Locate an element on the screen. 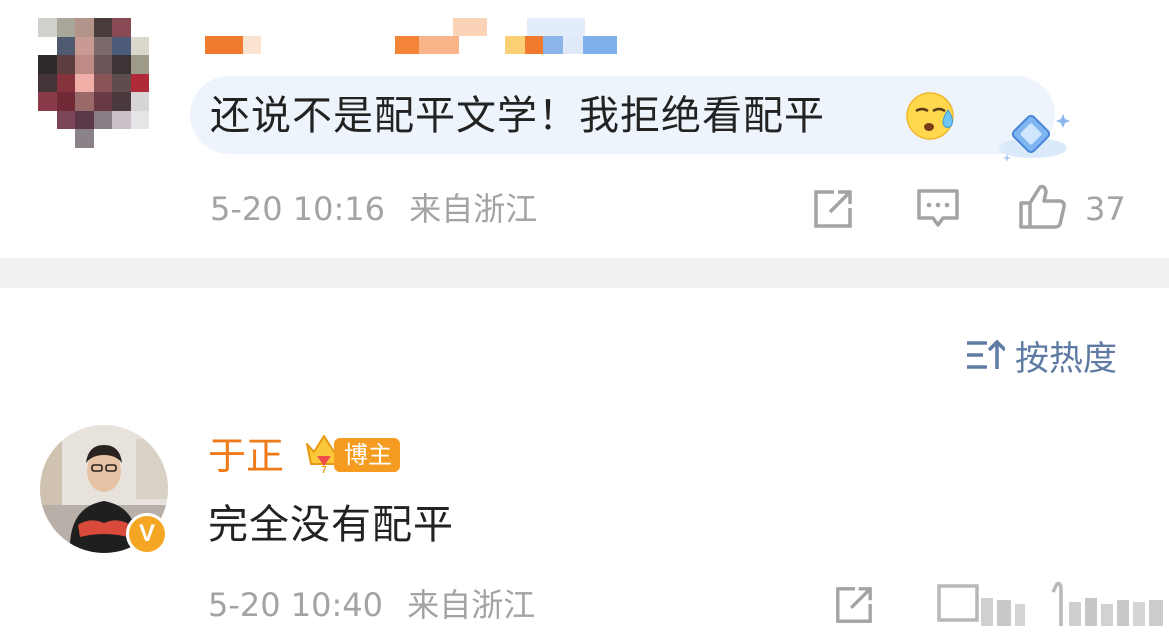 The width and height of the screenshot is (1169, 640). diamond-sticker-icon is located at coordinates (1034, 138).